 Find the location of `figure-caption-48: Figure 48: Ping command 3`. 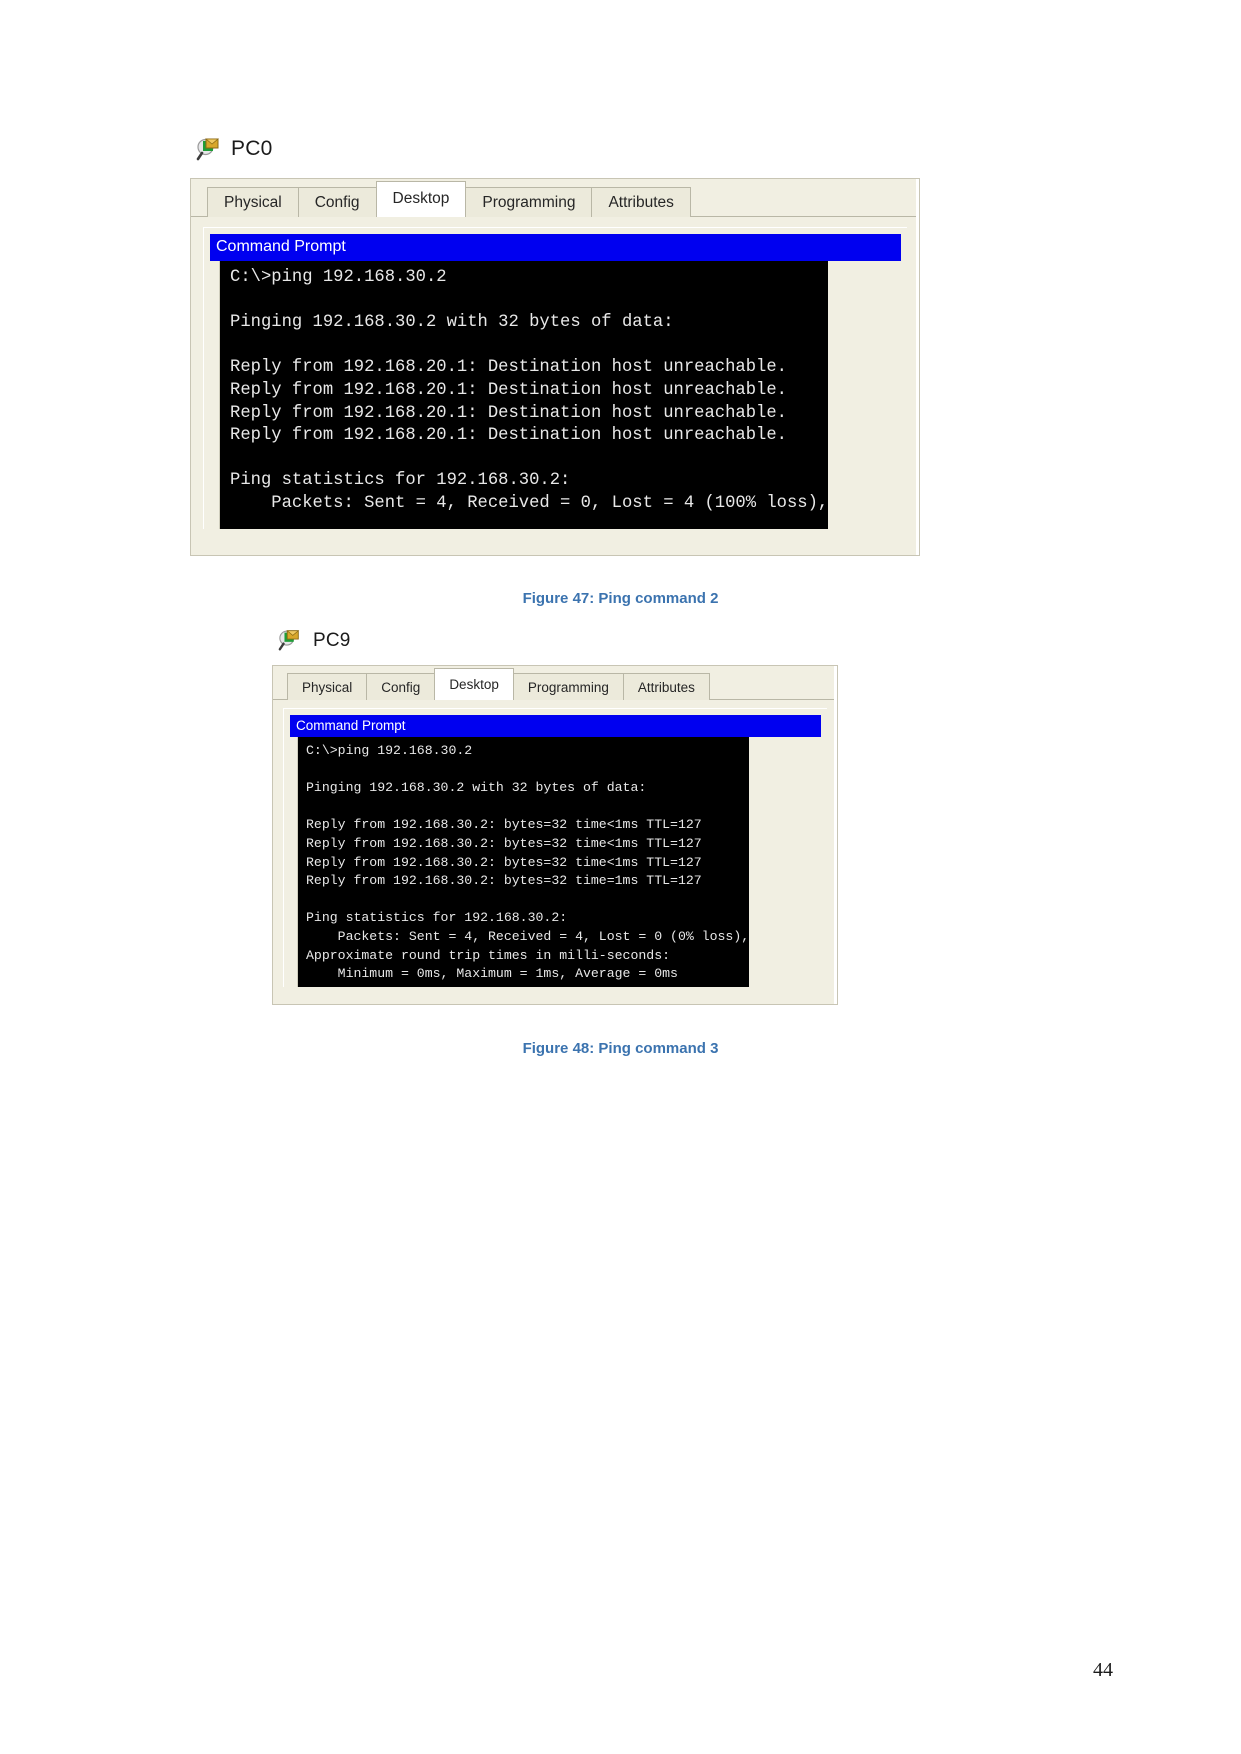

figure-caption-48: Figure 48: Ping command 3 is located at coordinates (620, 1048).